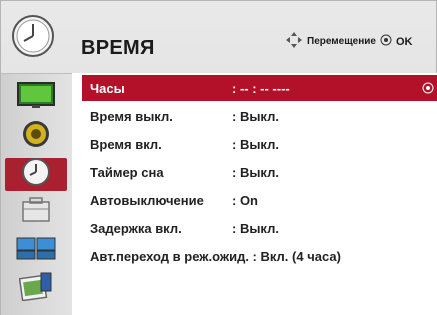  I want to click on input-screens-icon, so click(36, 250).